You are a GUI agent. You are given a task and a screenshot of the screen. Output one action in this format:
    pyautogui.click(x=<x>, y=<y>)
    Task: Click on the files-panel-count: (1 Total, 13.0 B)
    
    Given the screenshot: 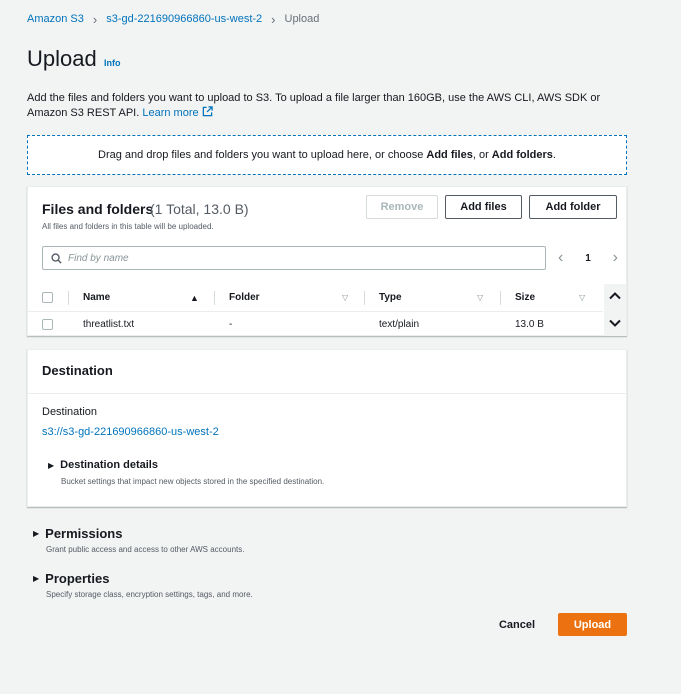 What is the action you would take?
    pyautogui.click(x=199, y=209)
    